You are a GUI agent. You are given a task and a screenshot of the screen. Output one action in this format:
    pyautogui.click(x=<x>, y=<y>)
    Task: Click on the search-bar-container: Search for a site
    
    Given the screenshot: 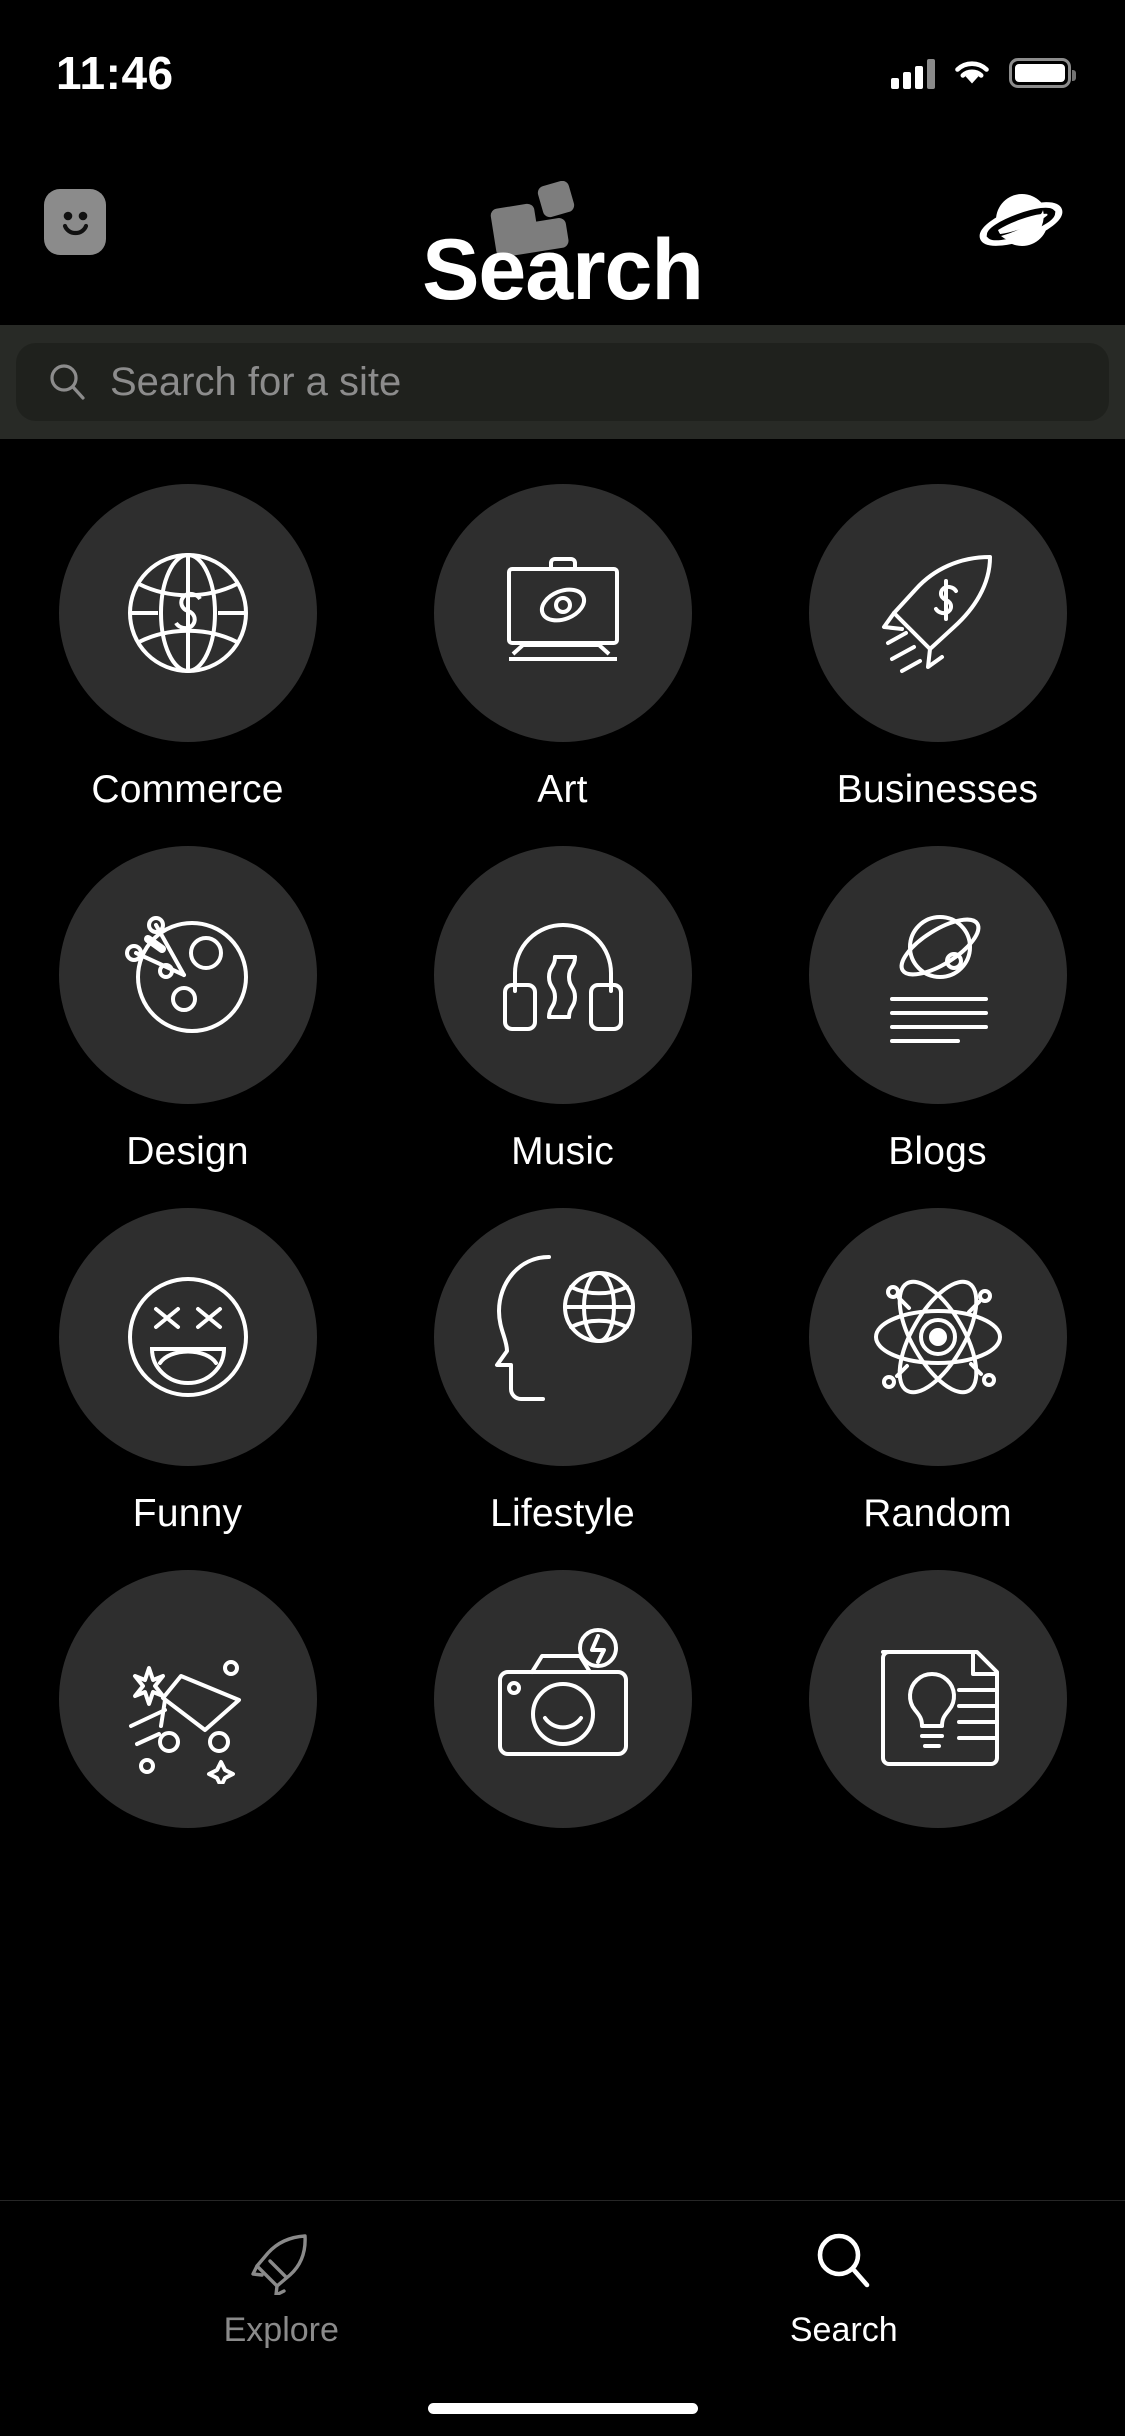 What is the action you would take?
    pyautogui.click(x=562, y=382)
    